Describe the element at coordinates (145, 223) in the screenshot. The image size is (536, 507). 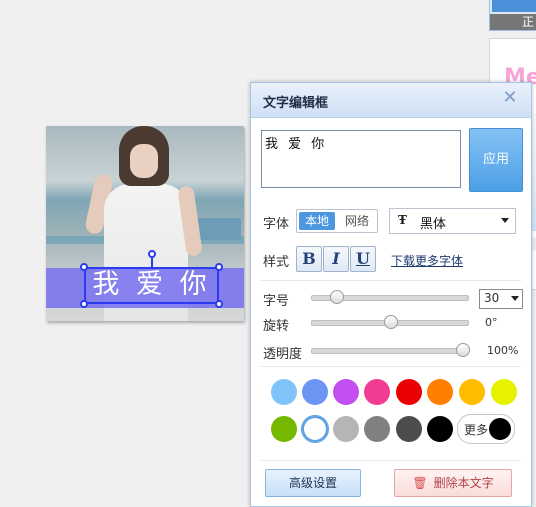
I see `photo-canvas: 我 爱 你` at that location.